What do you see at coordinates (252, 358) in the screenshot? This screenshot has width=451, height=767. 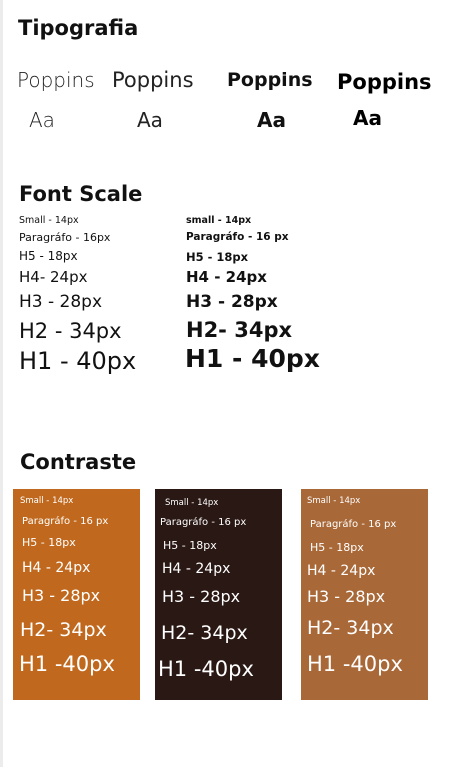 I see `scale-bold-h1: H1 - 40px` at bounding box center [252, 358].